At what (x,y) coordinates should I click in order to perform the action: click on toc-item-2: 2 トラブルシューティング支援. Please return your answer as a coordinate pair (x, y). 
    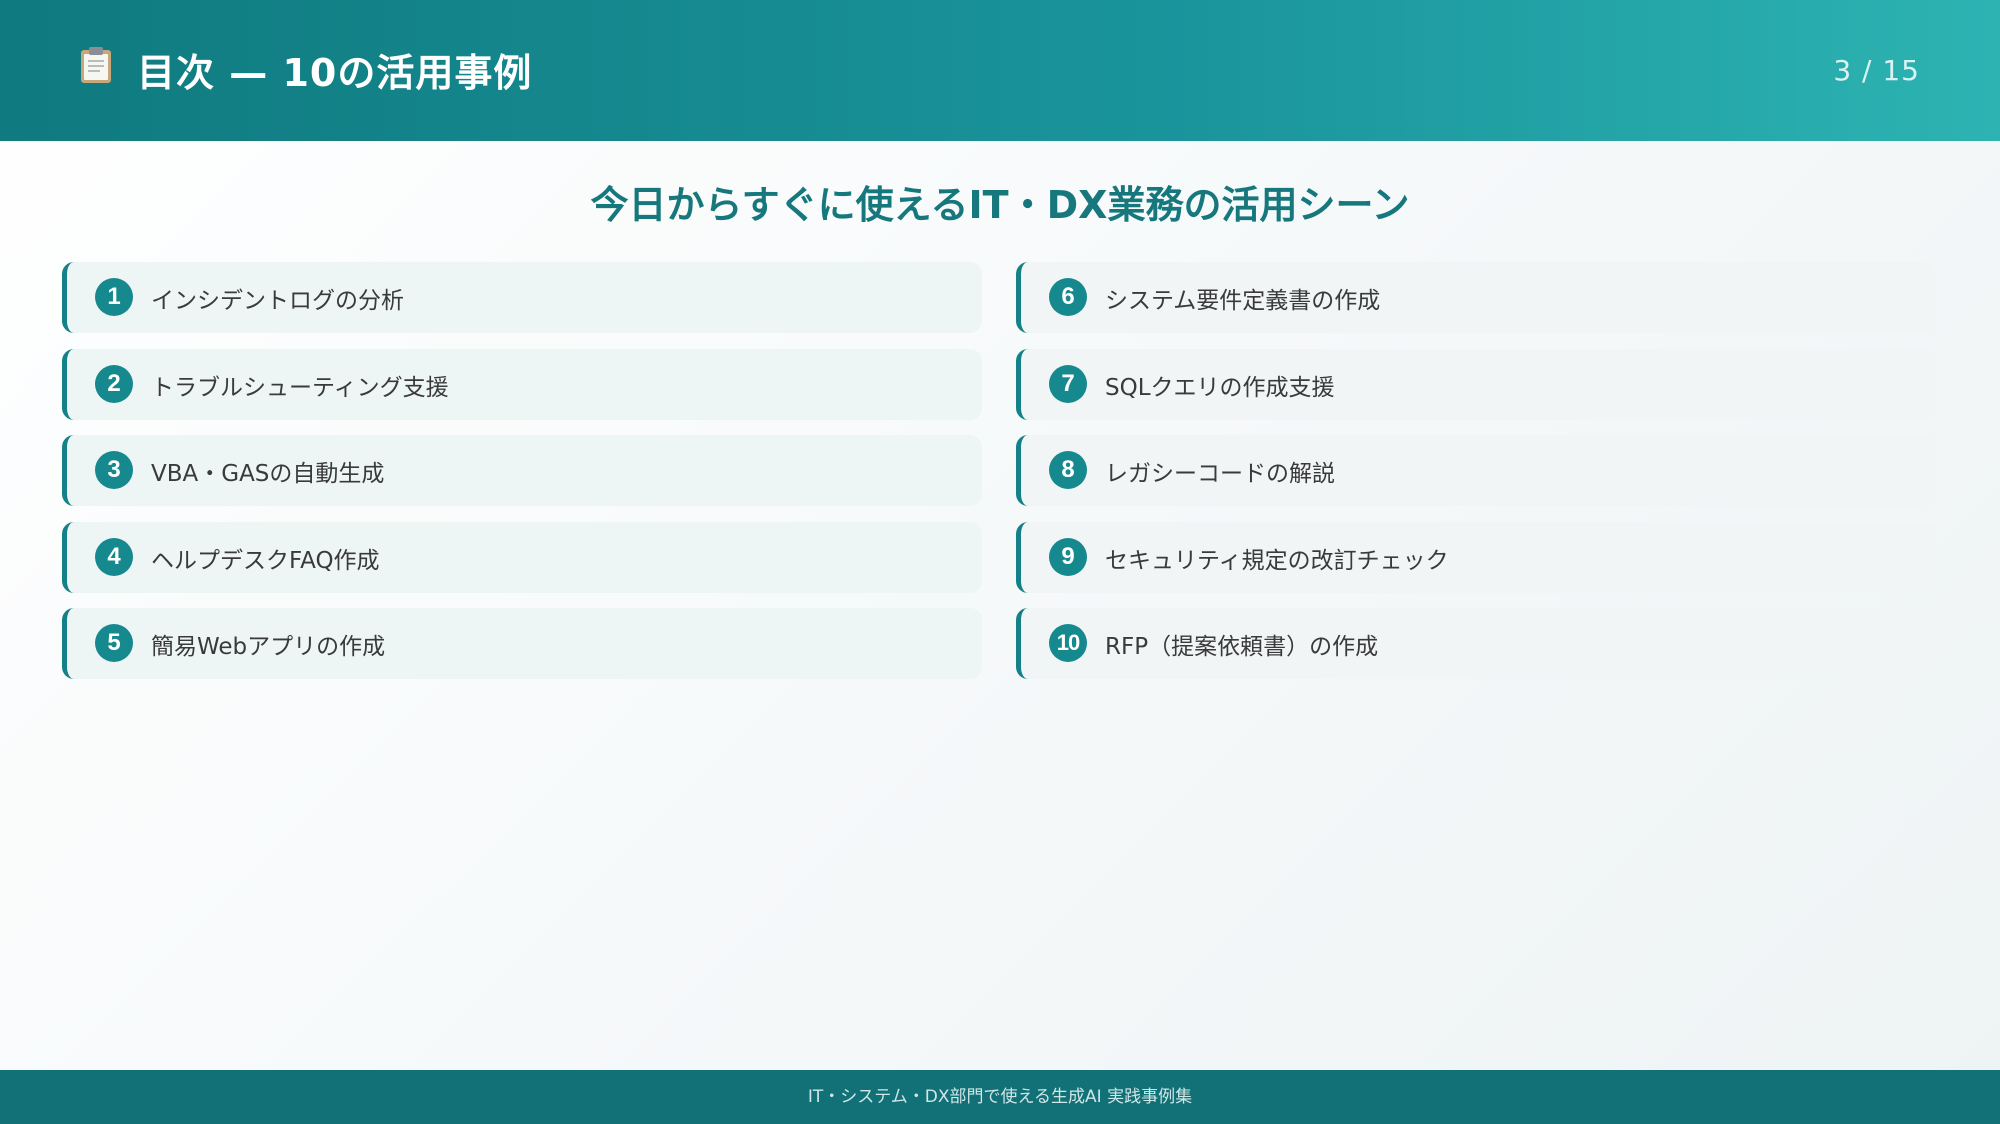
    Looking at the image, I should click on (522, 384).